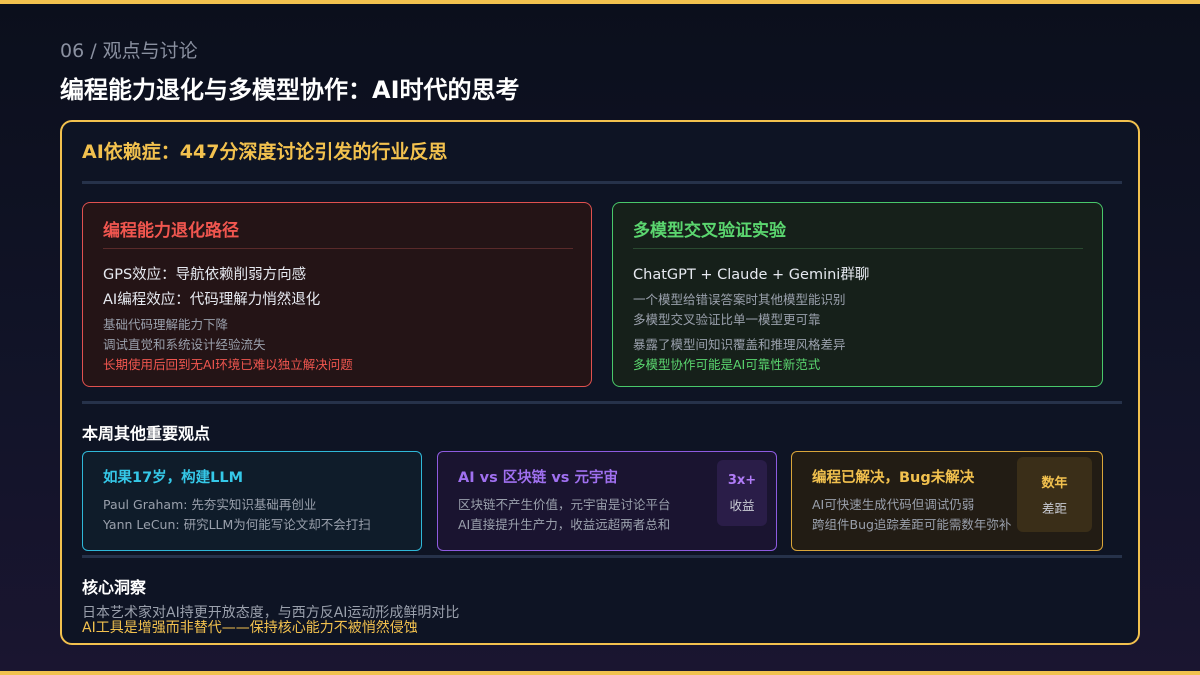 Image resolution: width=1200 pixels, height=675 pixels. Describe the element at coordinates (727, 364) in the screenshot. I see `multimodel-conclusion: 多模型协作可能是AI可靠性新范式` at that location.